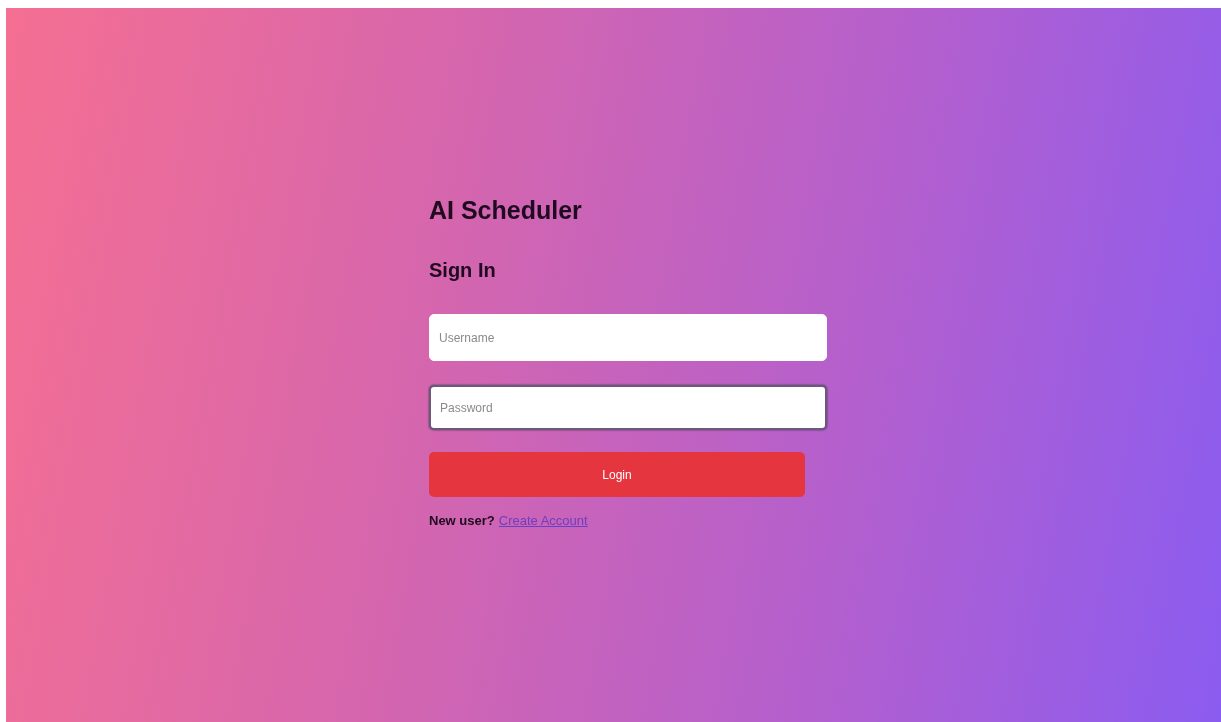 The height and width of the screenshot is (722, 1221). Describe the element at coordinates (506, 210) in the screenshot. I see `app-title: AI Scheduler` at that location.